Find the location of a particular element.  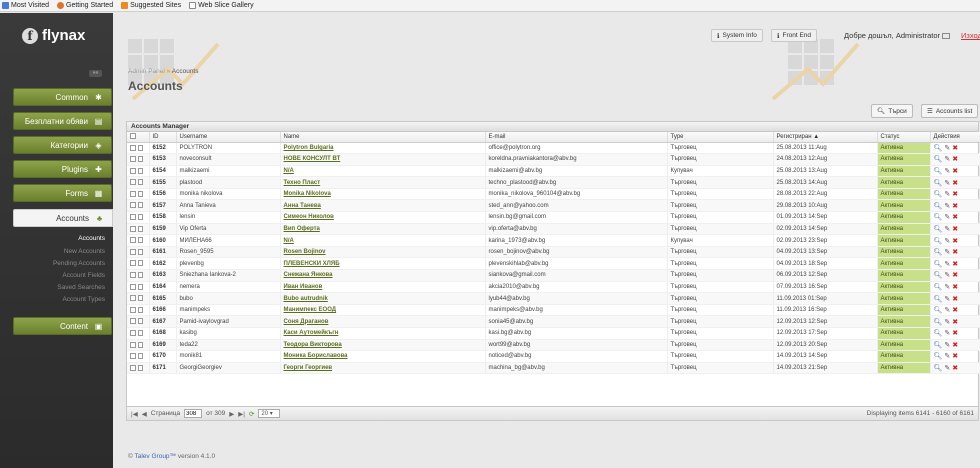

logout-link: Изход is located at coordinates (970, 35).